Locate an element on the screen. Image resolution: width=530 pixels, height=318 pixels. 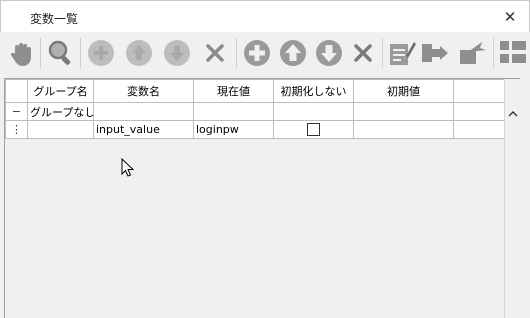
move-down-button is located at coordinates (177, 53).